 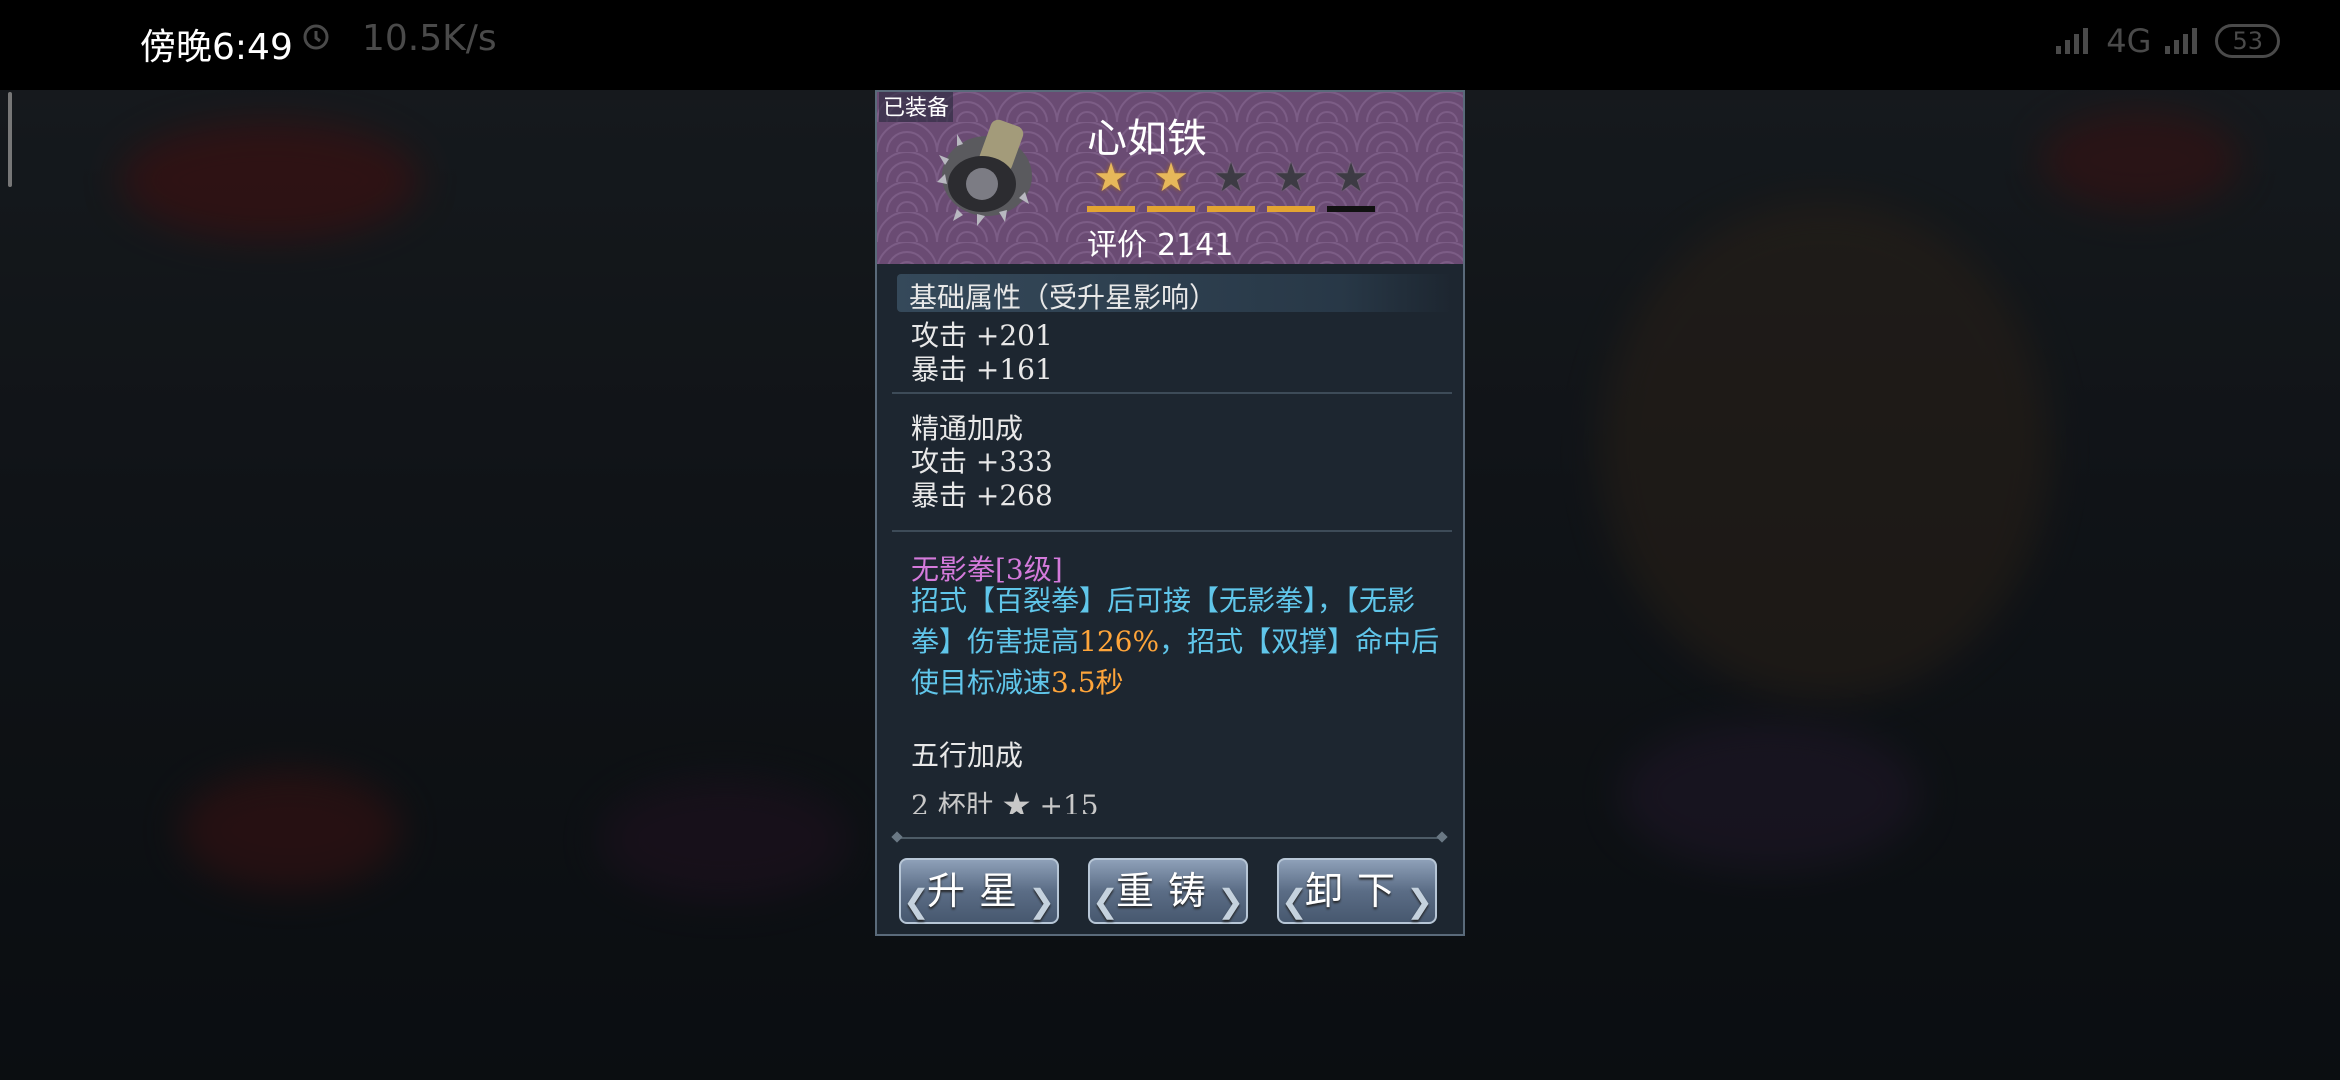 I want to click on status-time: 傍晚6:49, so click(x=216, y=47).